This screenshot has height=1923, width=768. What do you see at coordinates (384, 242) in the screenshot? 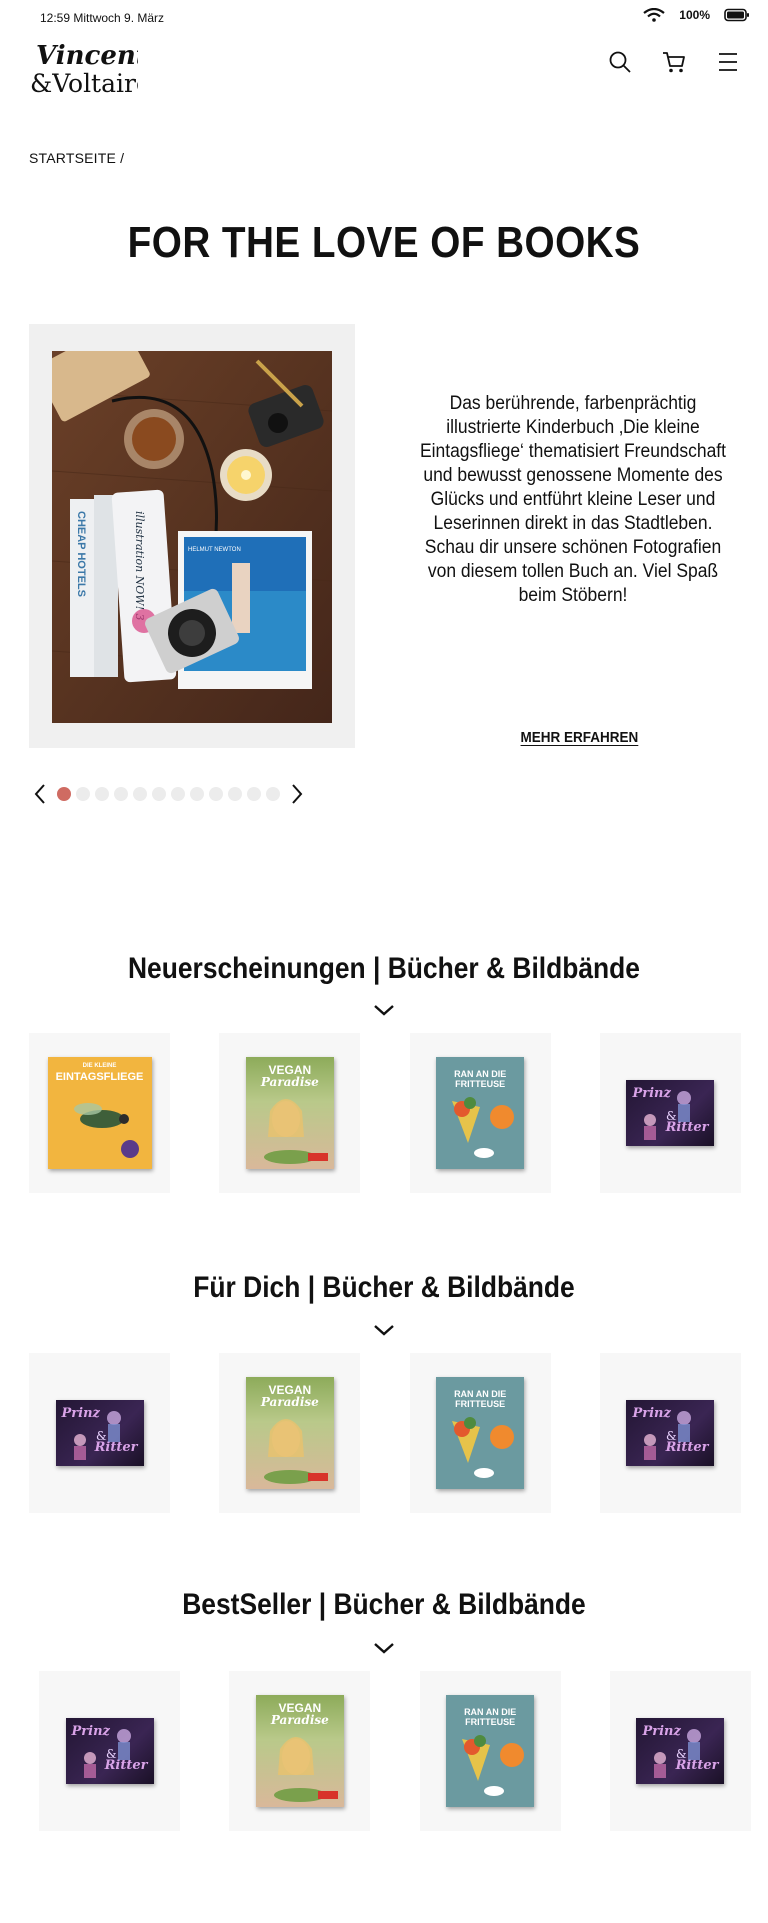
I see `page-title: FOR THE LOVE OF BOOKS` at bounding box center [384, 242].